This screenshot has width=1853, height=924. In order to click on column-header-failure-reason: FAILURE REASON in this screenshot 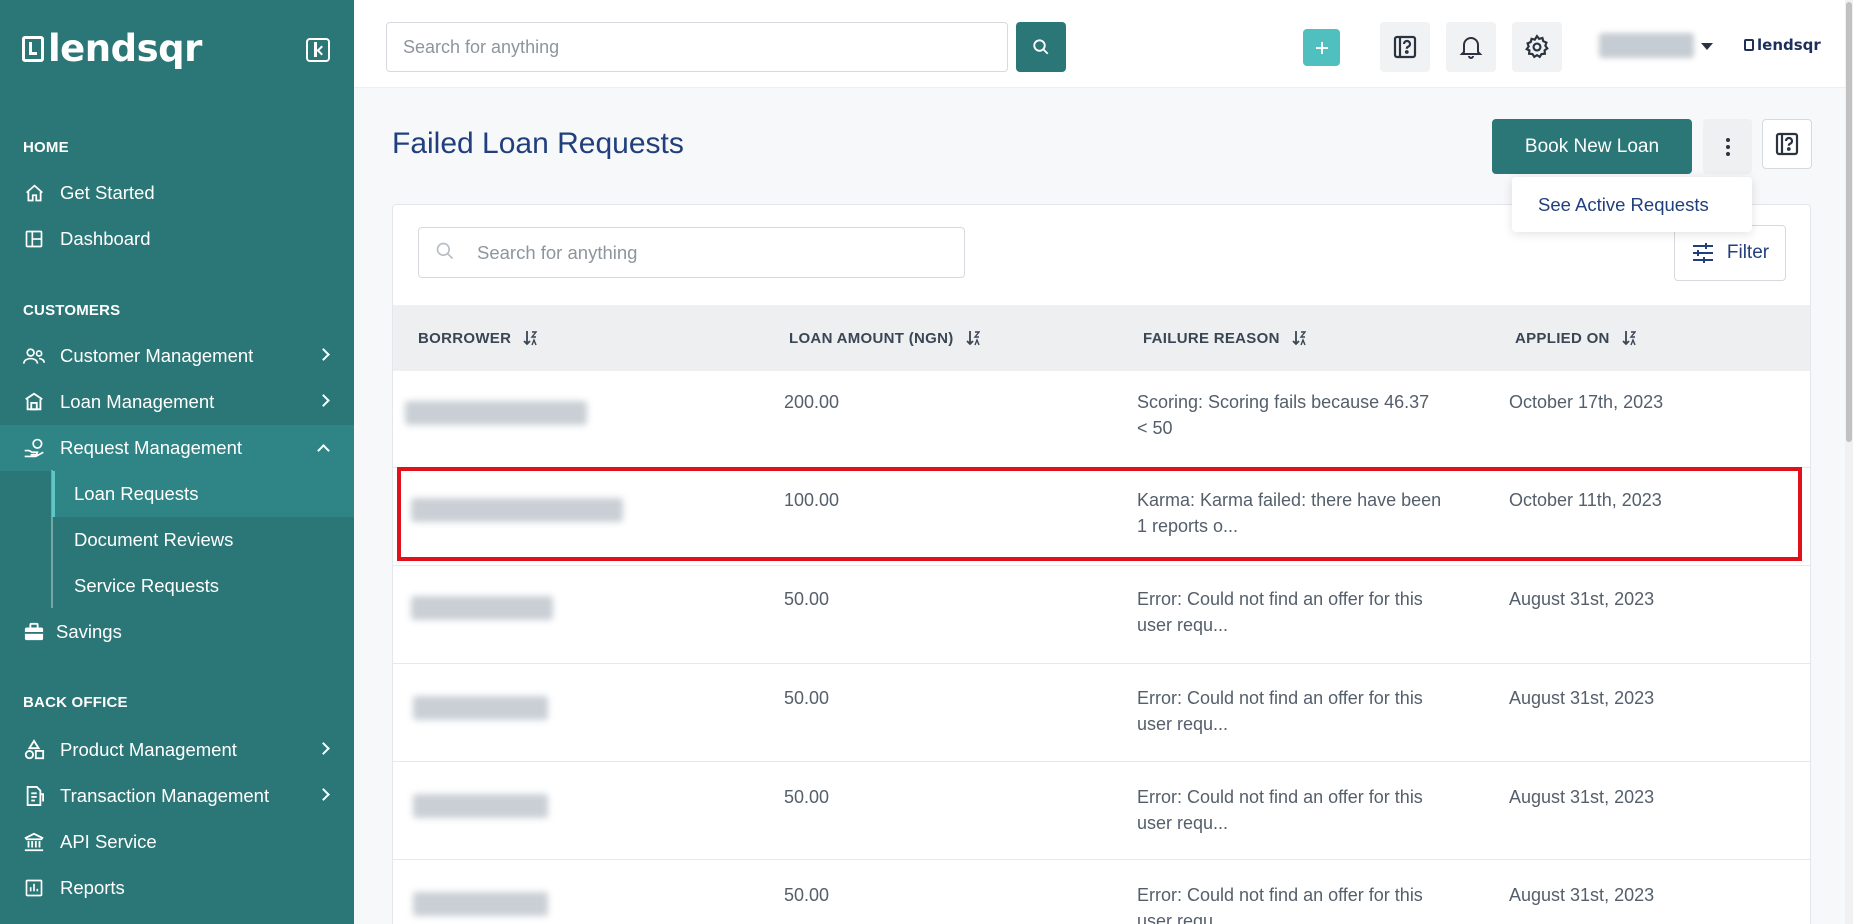, I will do `click(1224, 338)`.